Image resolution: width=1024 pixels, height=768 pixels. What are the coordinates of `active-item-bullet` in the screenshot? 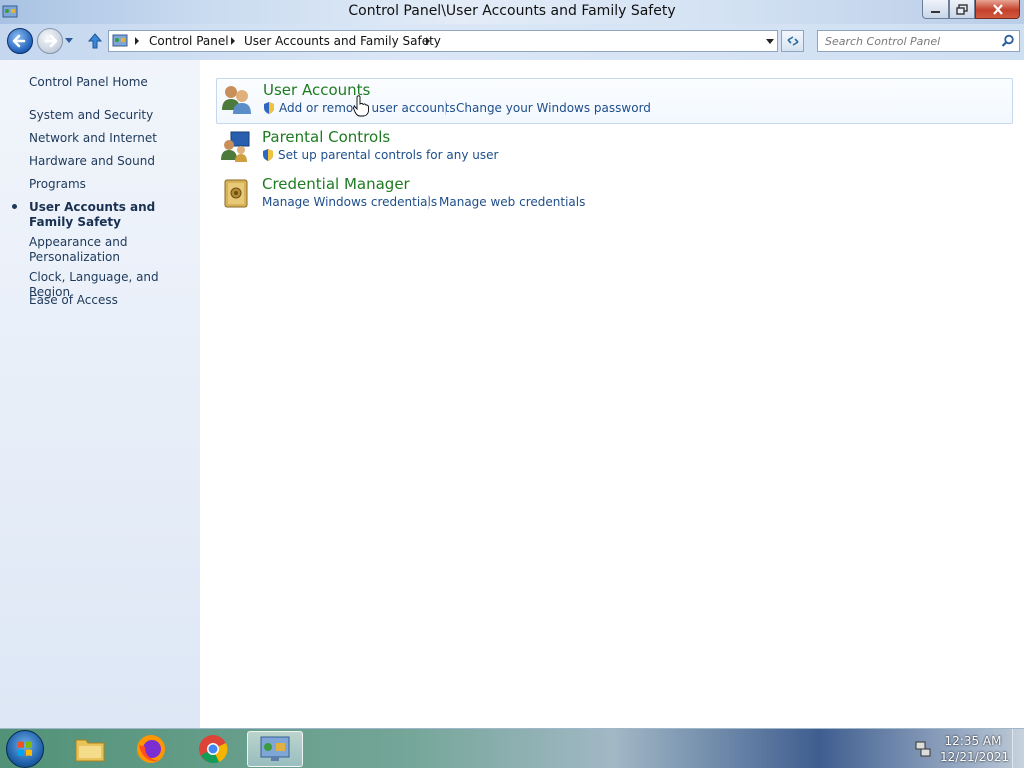 It's located at (14, 206).